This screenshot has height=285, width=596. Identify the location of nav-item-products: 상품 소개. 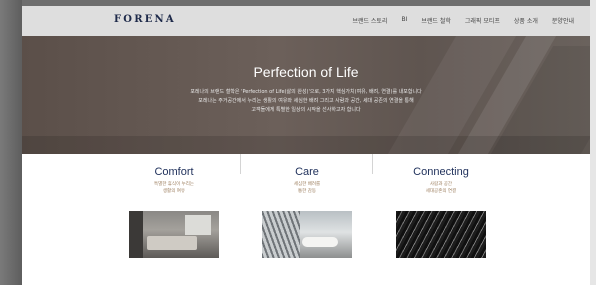
(526, 20).